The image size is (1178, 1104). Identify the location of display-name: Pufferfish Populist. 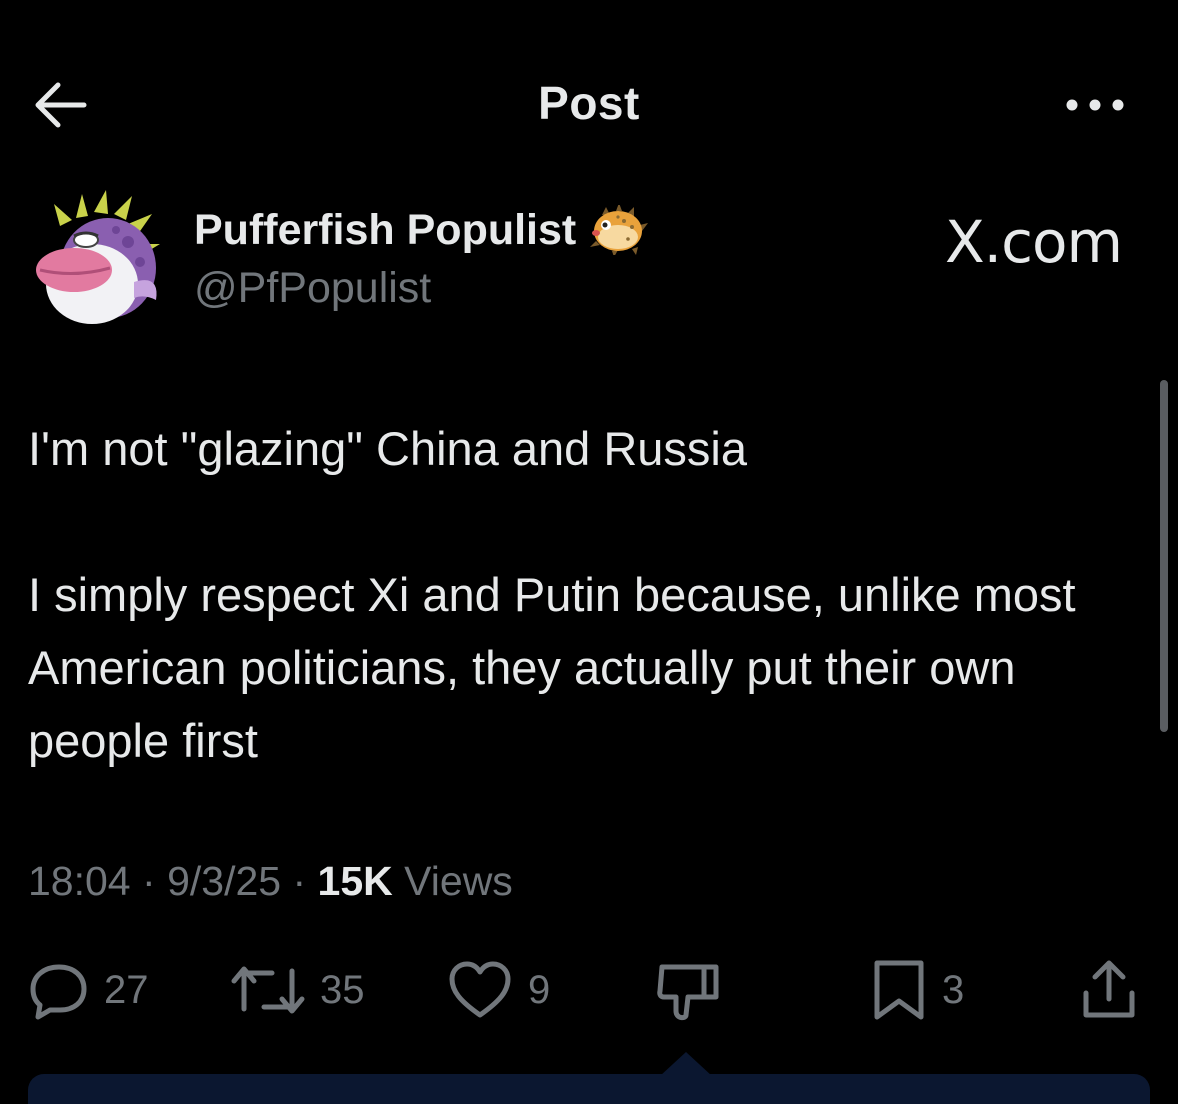
(385, 229).